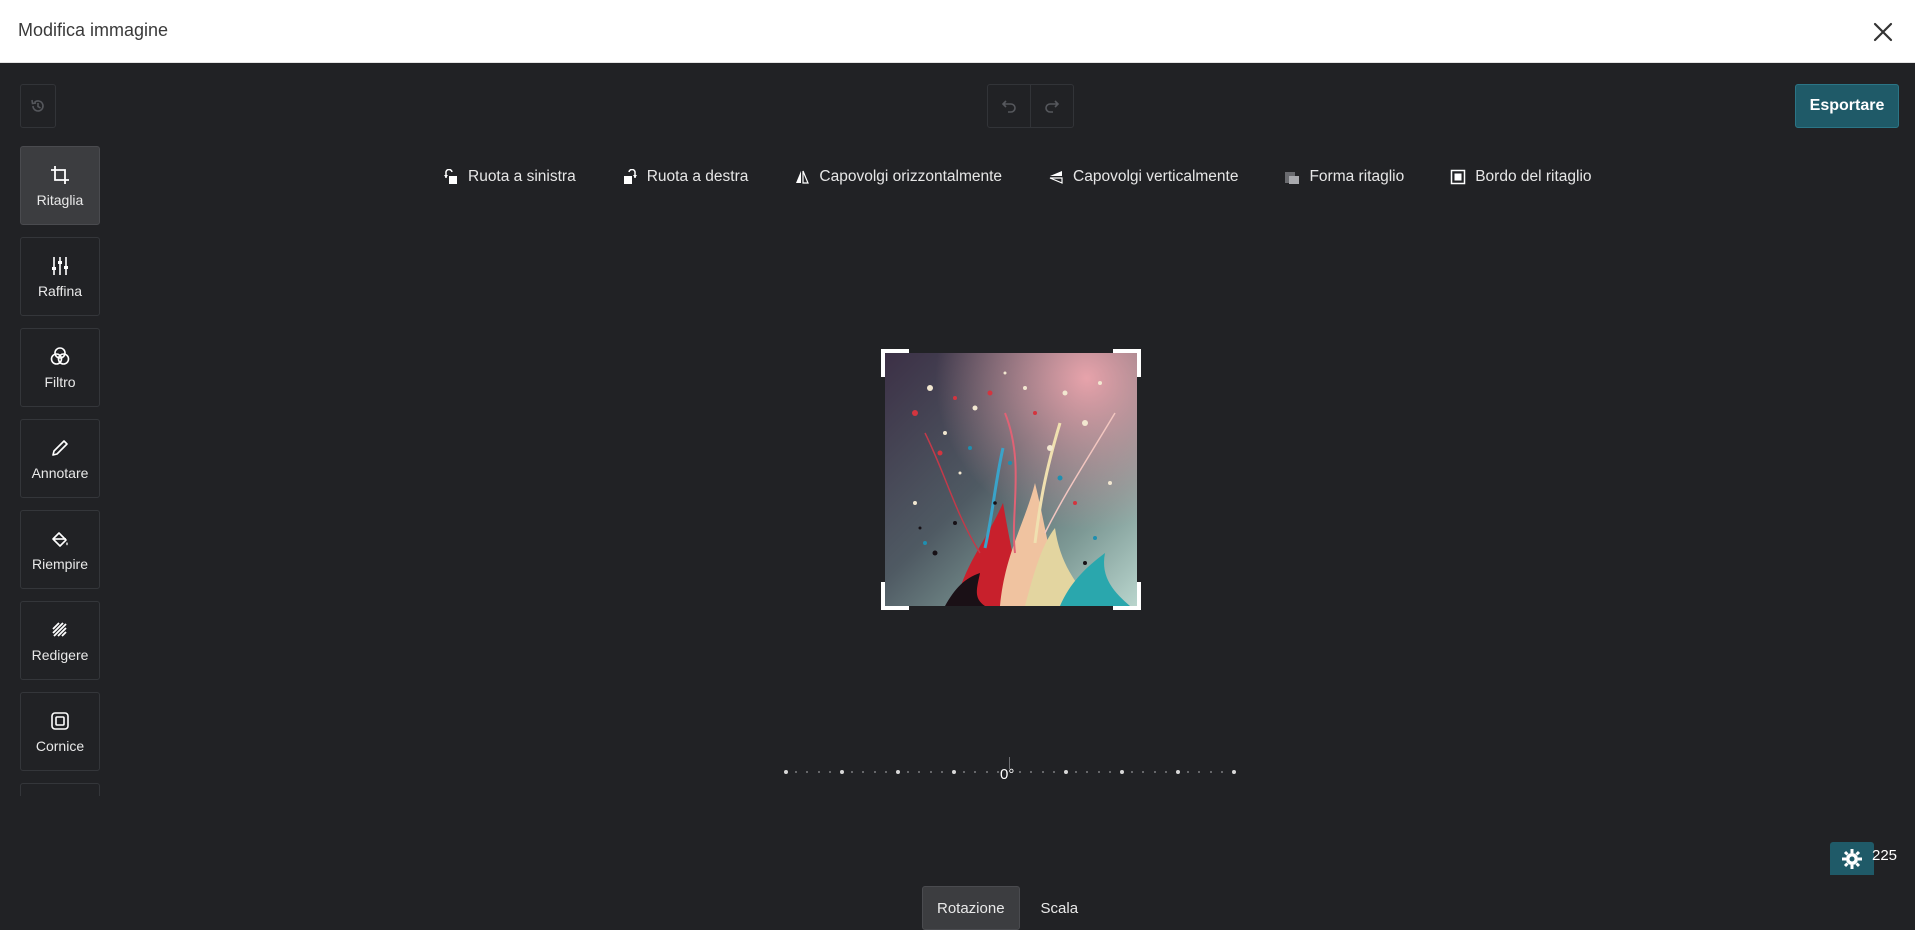 This screenshot has height=930, width=1915. I want to click on crop-border-label: Bordo del ritaglio, so click(1533, 176).